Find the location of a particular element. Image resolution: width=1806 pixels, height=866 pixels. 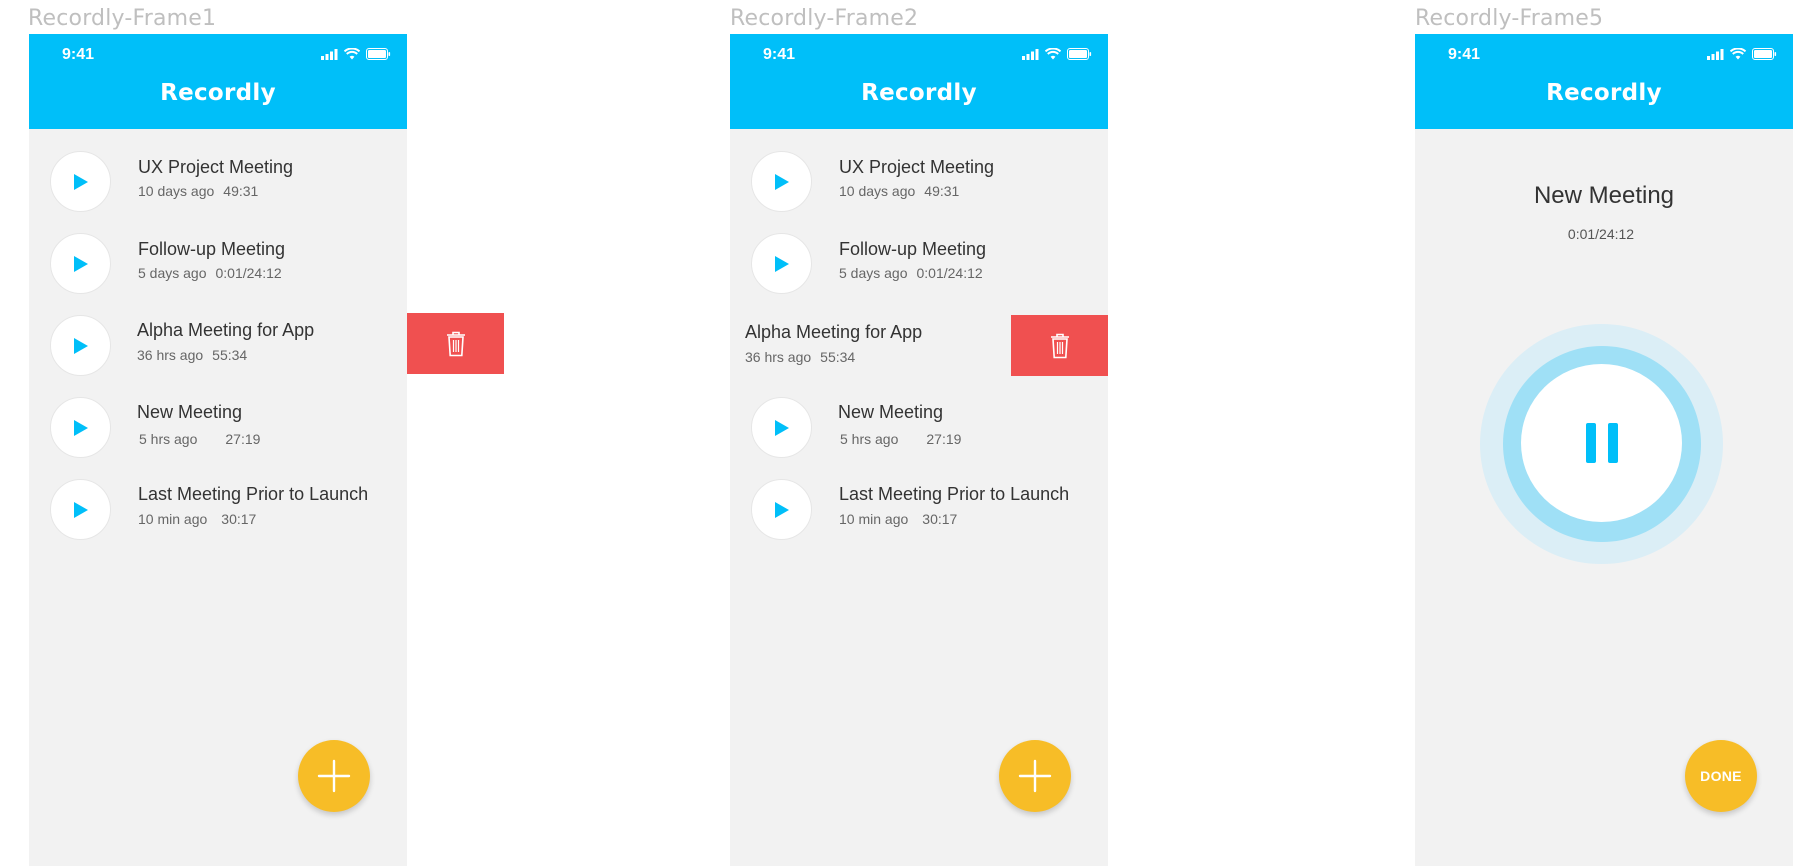

frame-label: Recordly-Frame1 is located at coordinates (122, 18).